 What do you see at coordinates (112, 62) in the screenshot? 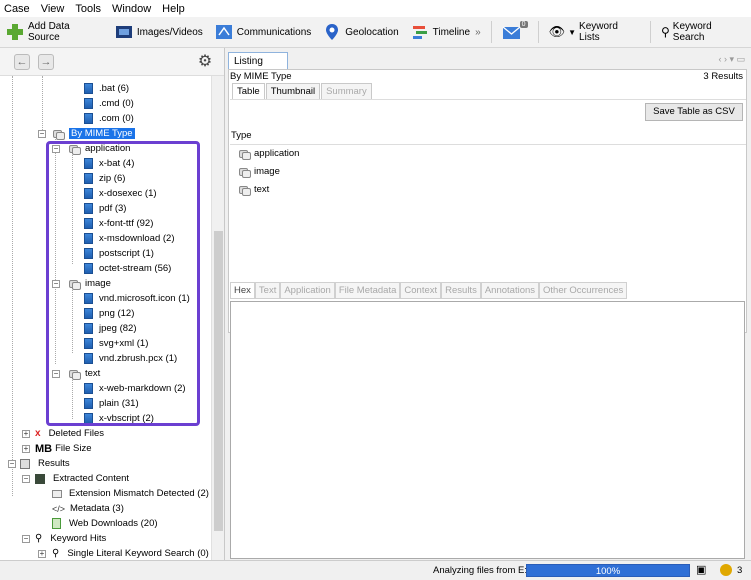
I see `tree-nav-bar: ← → ⚙` at bounding box center [112, 62].